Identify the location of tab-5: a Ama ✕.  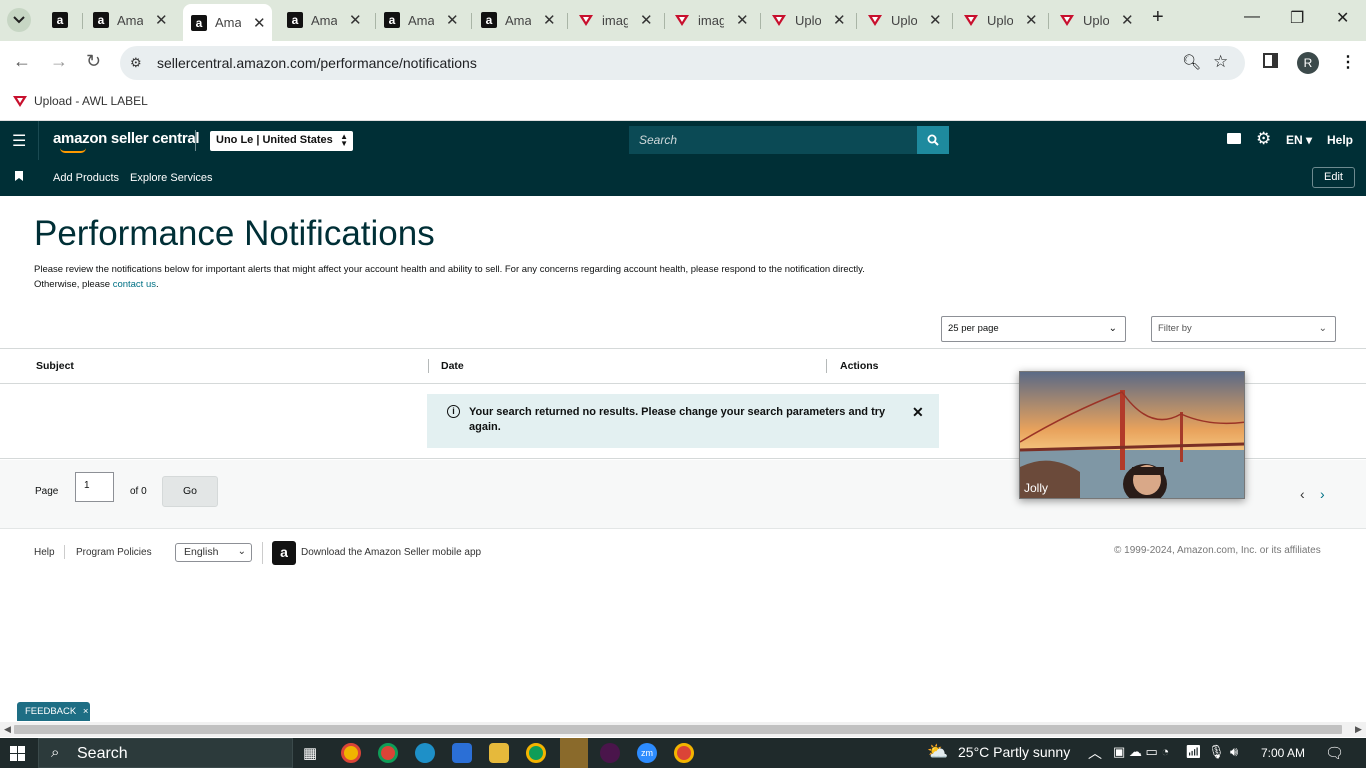
(518, 20).